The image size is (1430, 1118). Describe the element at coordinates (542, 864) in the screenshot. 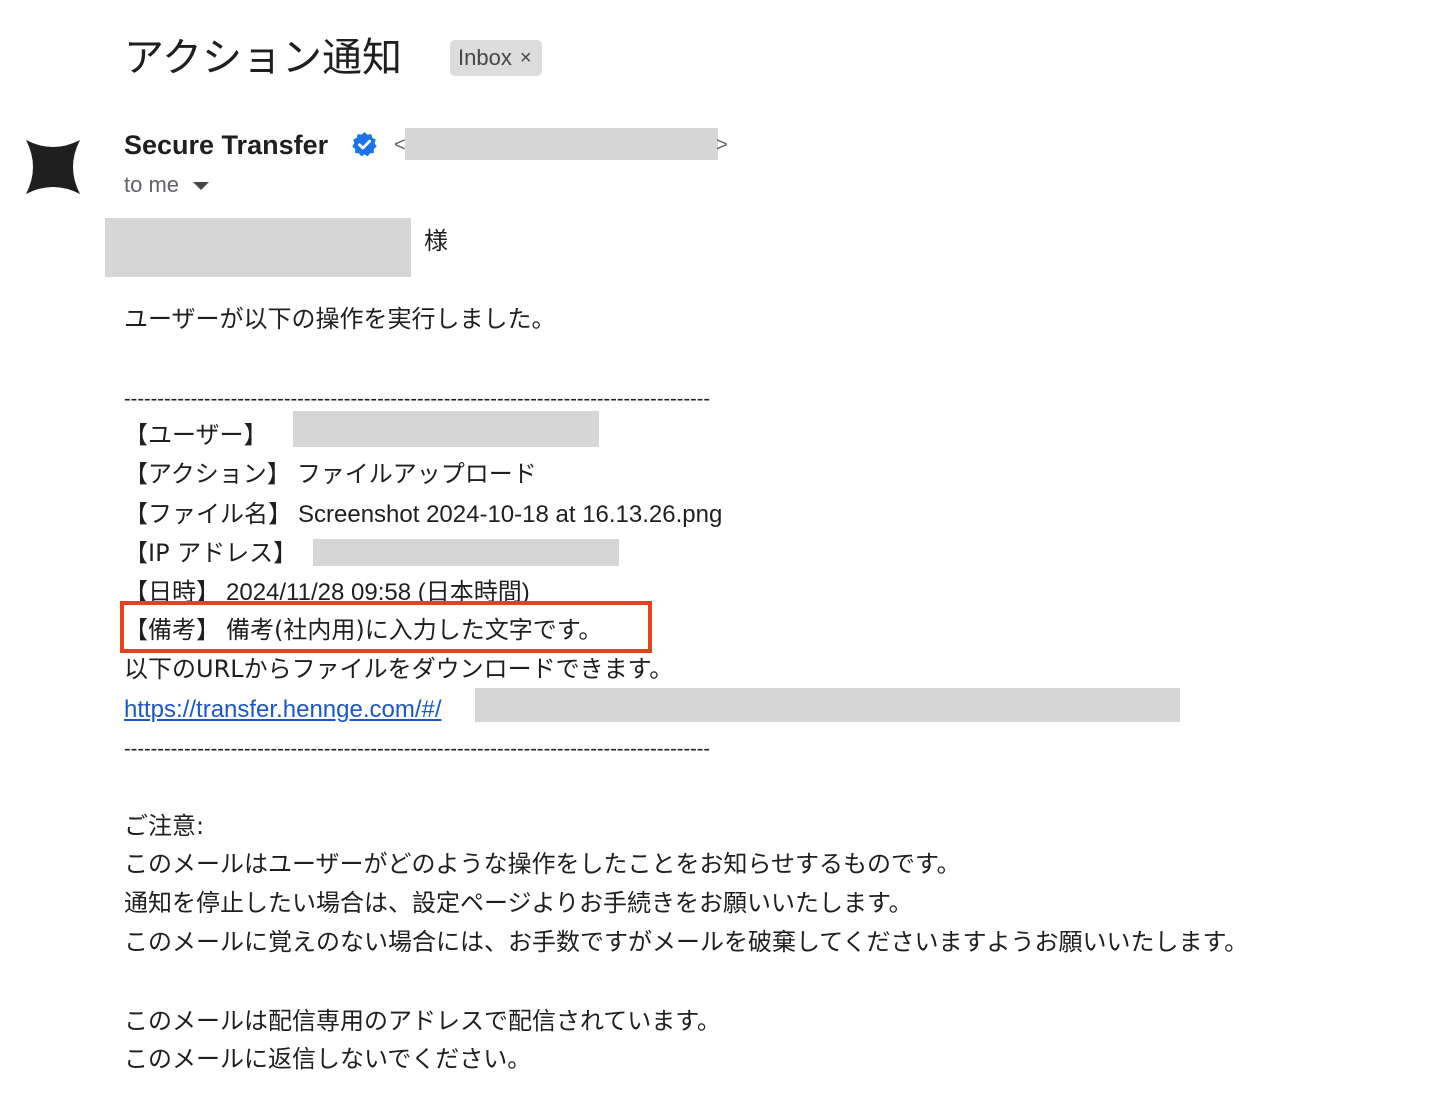

I see `notice-line: このメールはユーザーがどのような操作をしたことをお知らせするものです。` at that location.